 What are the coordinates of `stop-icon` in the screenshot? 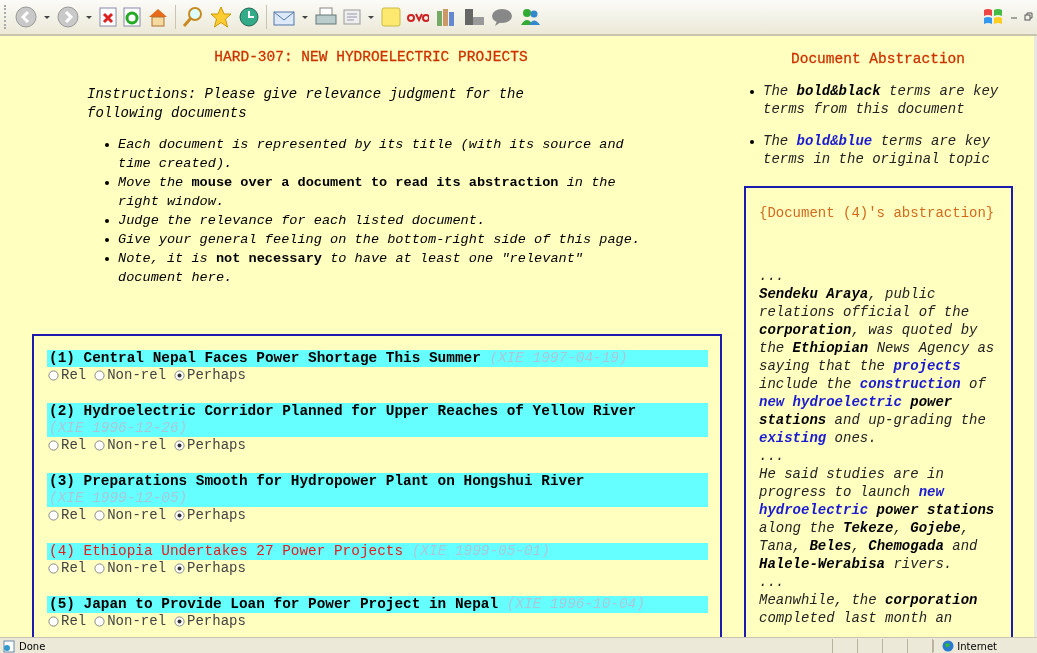 It's located at (108, 17).